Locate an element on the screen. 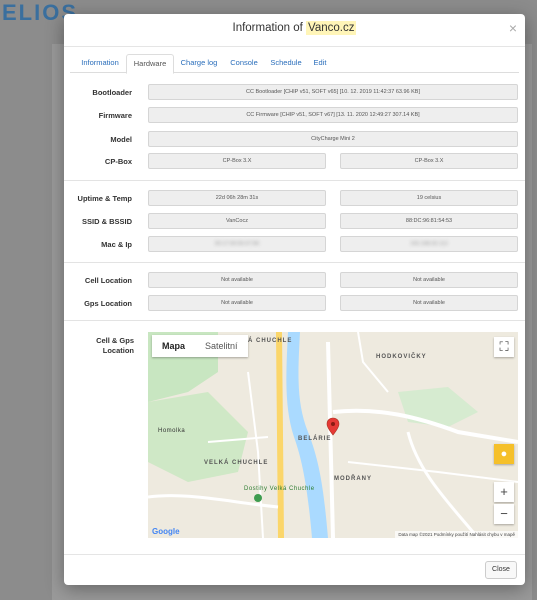  tab-hardware: Hardware is located at coordinates (150, 64).